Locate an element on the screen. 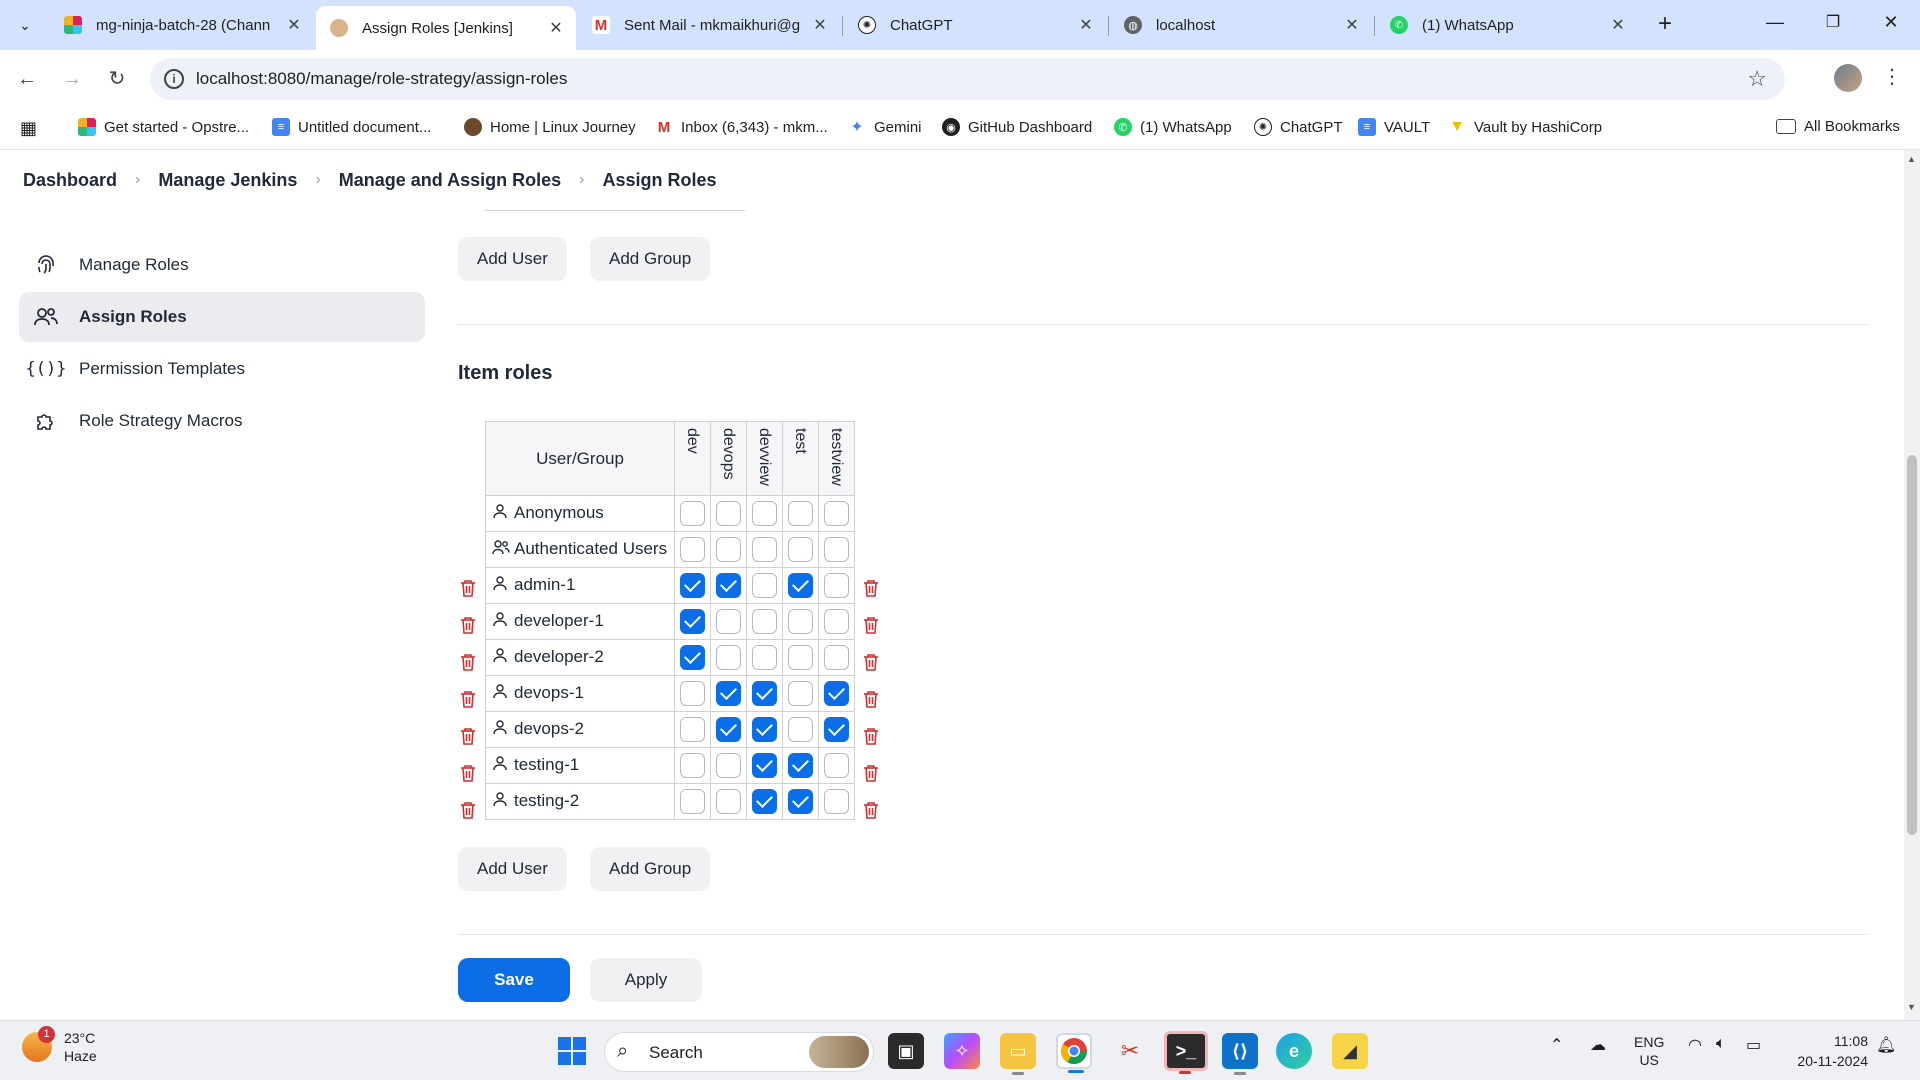  bookmark-vault: ≡ VAULT is located at coordinates (1394, 127).